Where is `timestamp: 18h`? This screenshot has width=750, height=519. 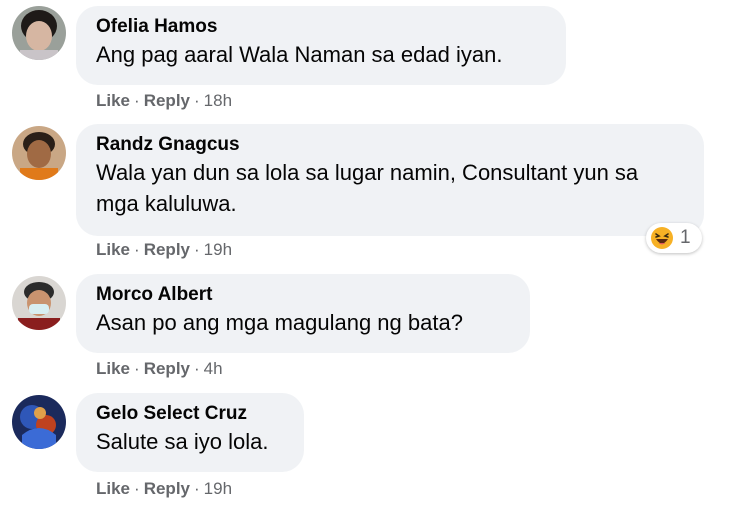 timestamp: 18h is located at coordinates (218, 100).